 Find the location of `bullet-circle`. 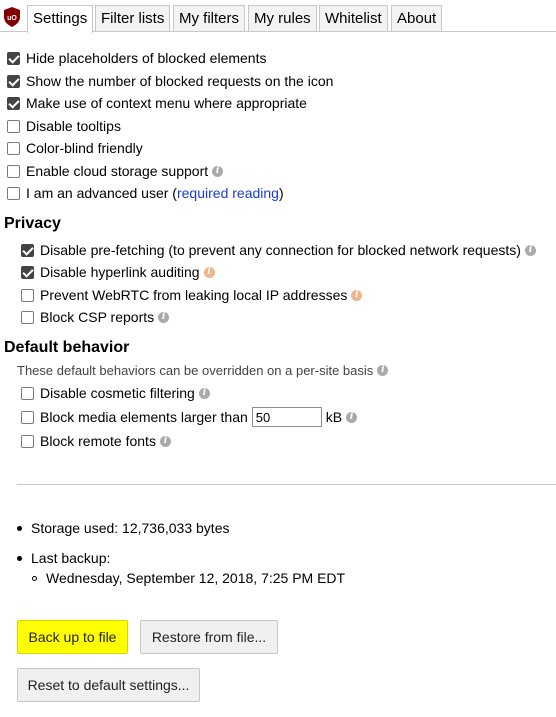

bullet-circle is located at coordinates (34, 578).